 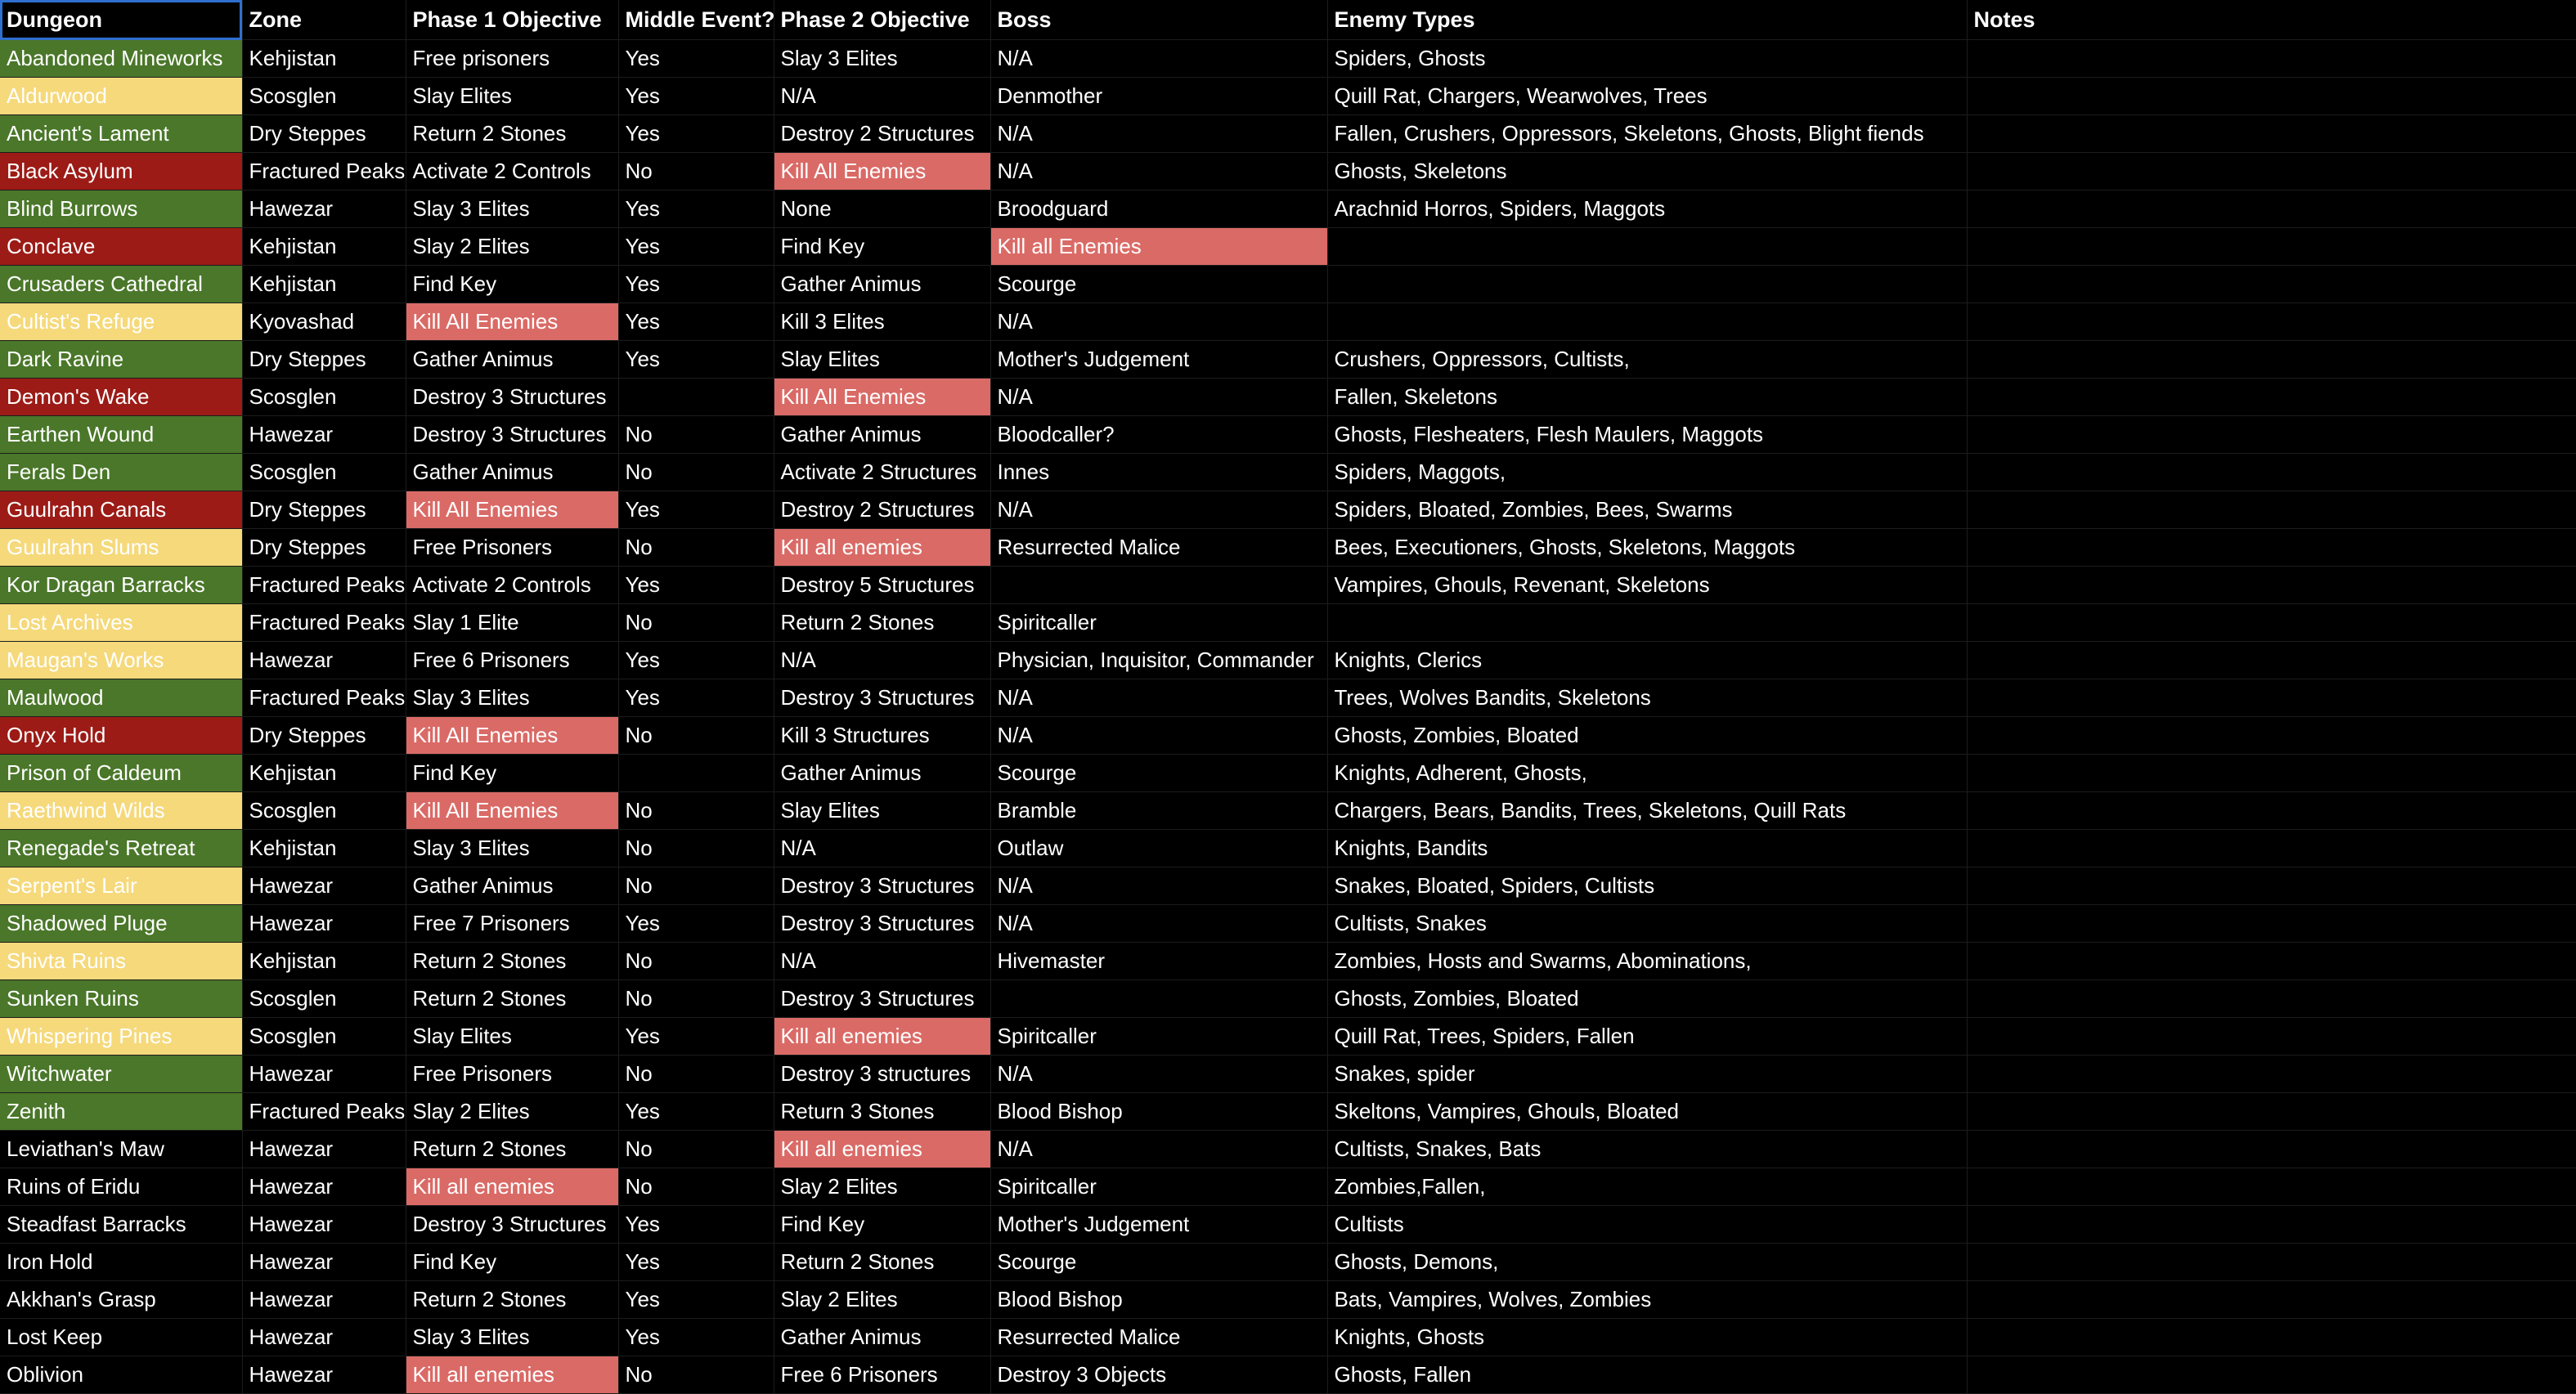 What do you see at coordinates (121, 1224) in the screenshot?
I see `cell-dungeon: Steadfast Barracks` at bounding box center [121, 1224].